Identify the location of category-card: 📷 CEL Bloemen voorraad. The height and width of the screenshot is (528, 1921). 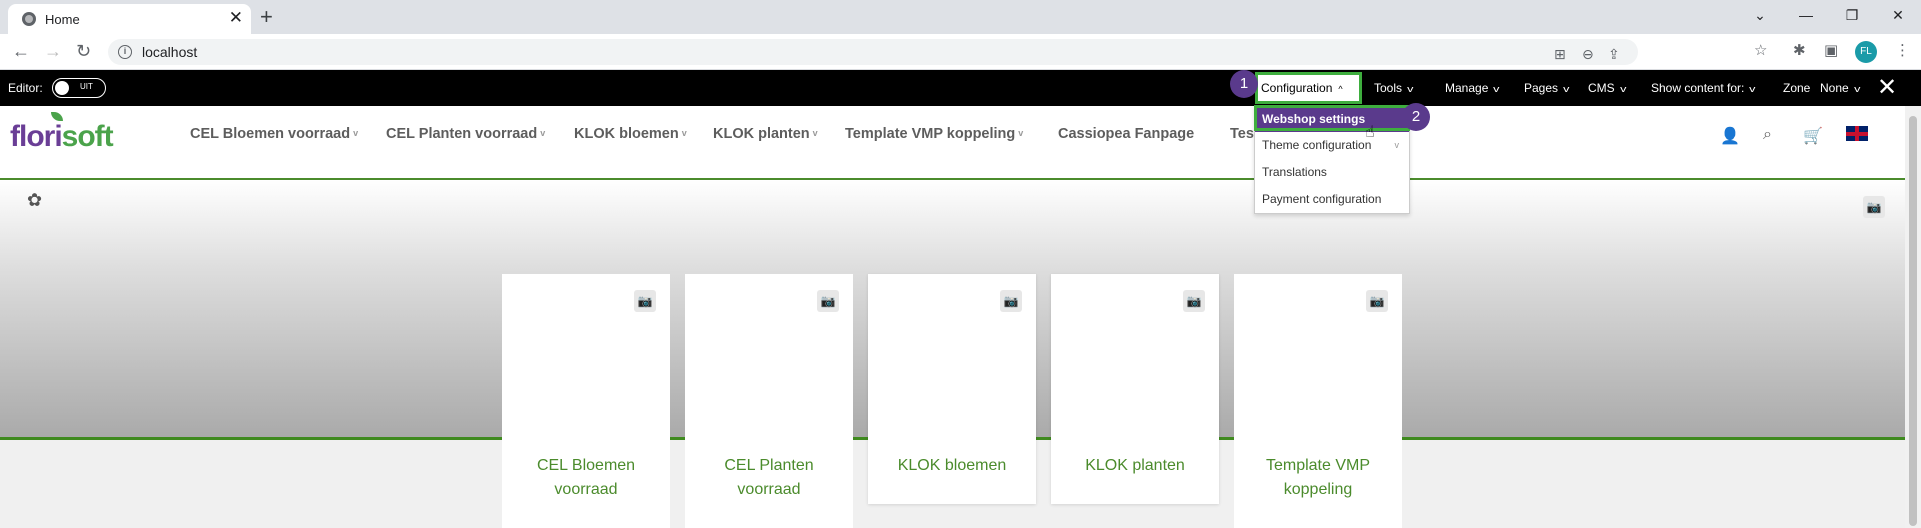
(586, 401).